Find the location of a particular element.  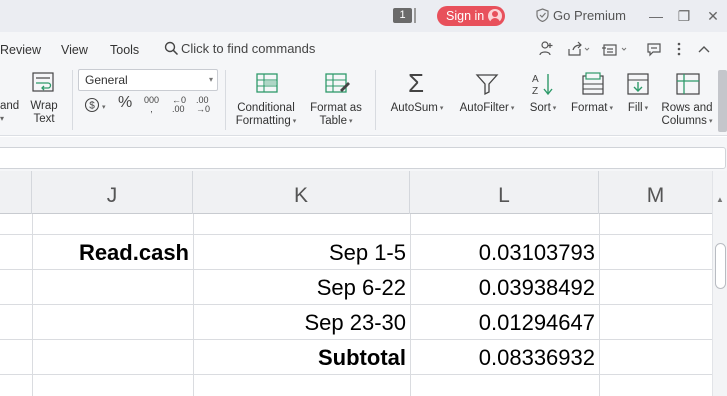

formula-input is located at coordinates (363, 158).